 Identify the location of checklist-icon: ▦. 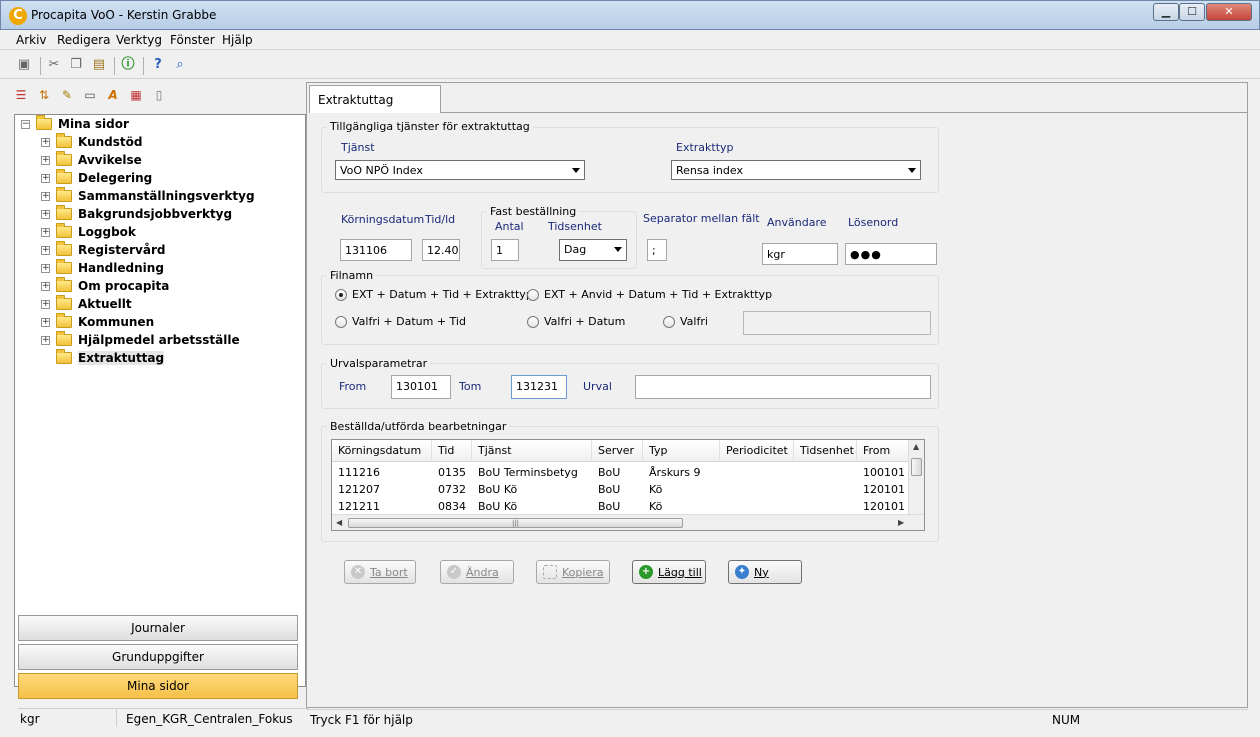
(136, 95).